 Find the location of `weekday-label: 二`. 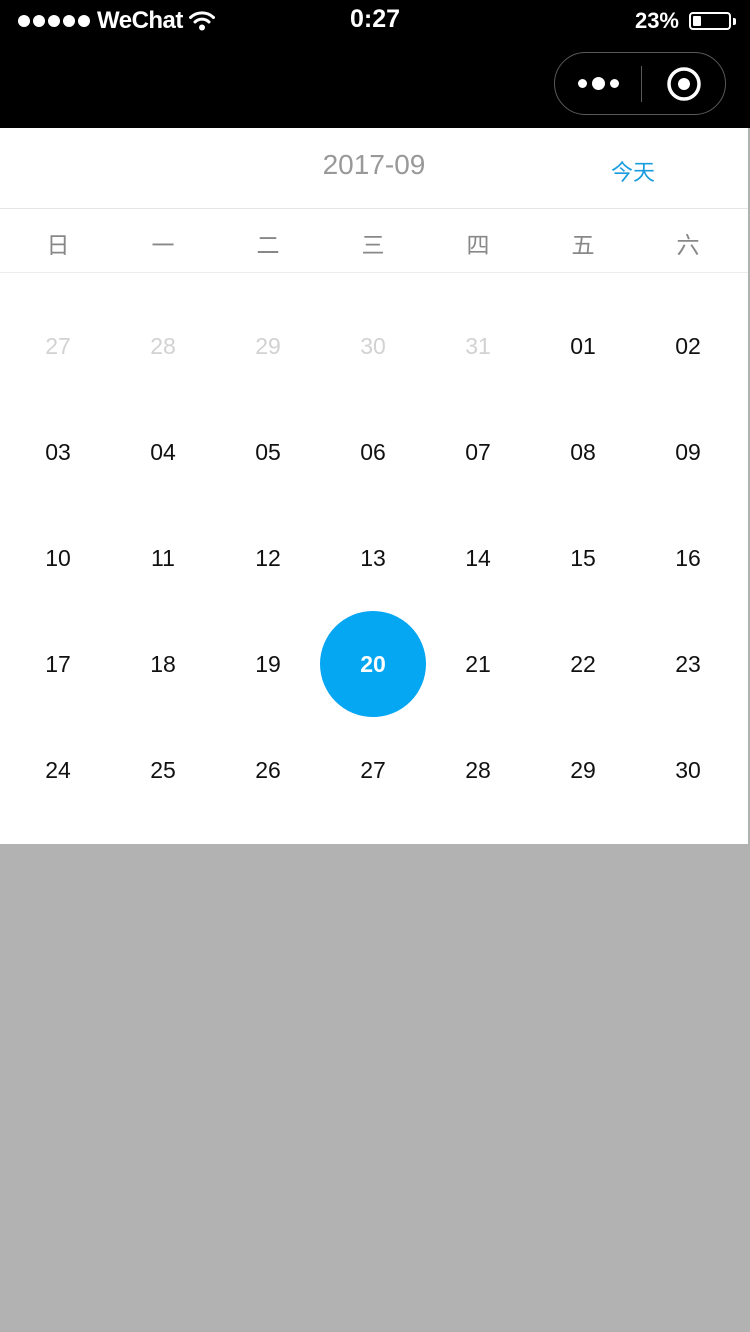

weekday-label: 二 is located at coordinates (268, 245).